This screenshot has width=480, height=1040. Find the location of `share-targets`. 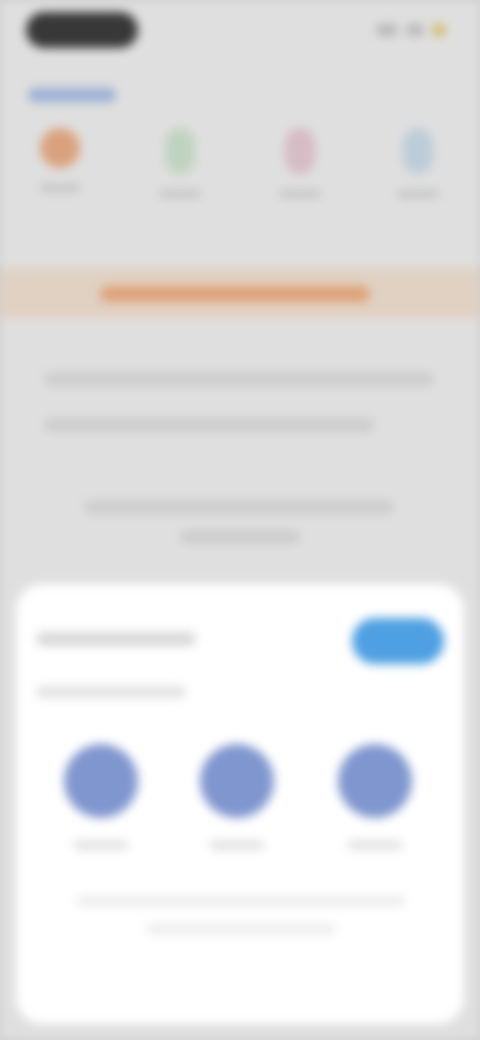

share-targets is located at coordinates (240, 809).